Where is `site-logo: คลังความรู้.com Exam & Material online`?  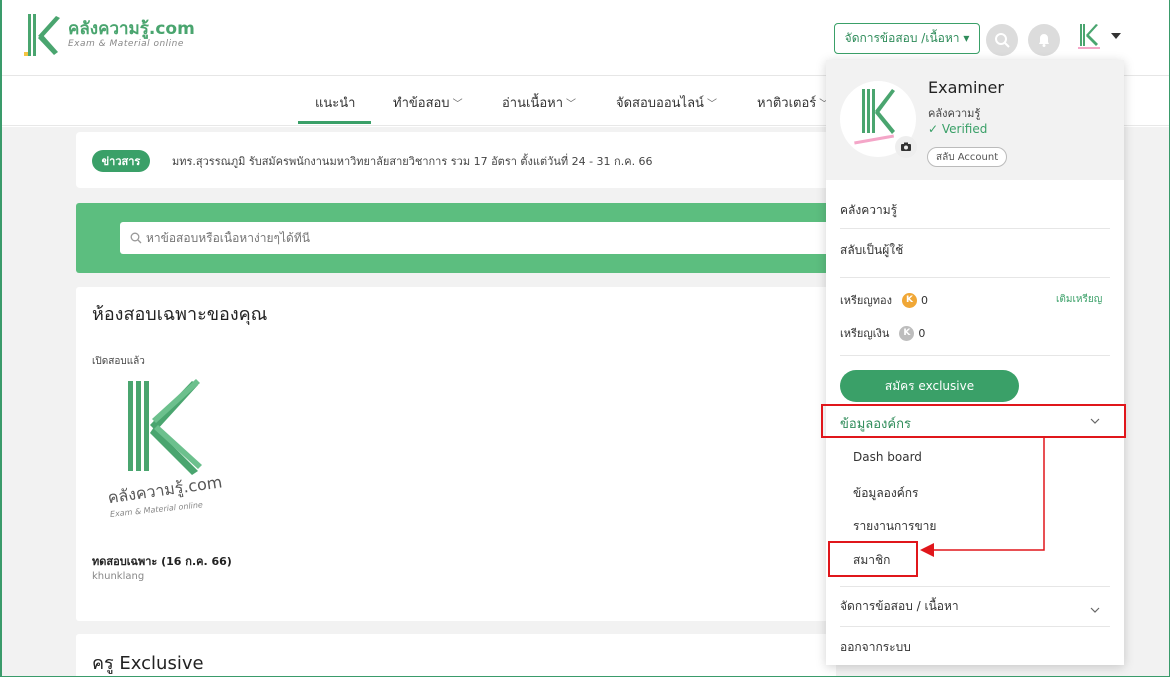 site-logo: คลังความรู้.com Exam & Material online is located at coordinates (109, 35).